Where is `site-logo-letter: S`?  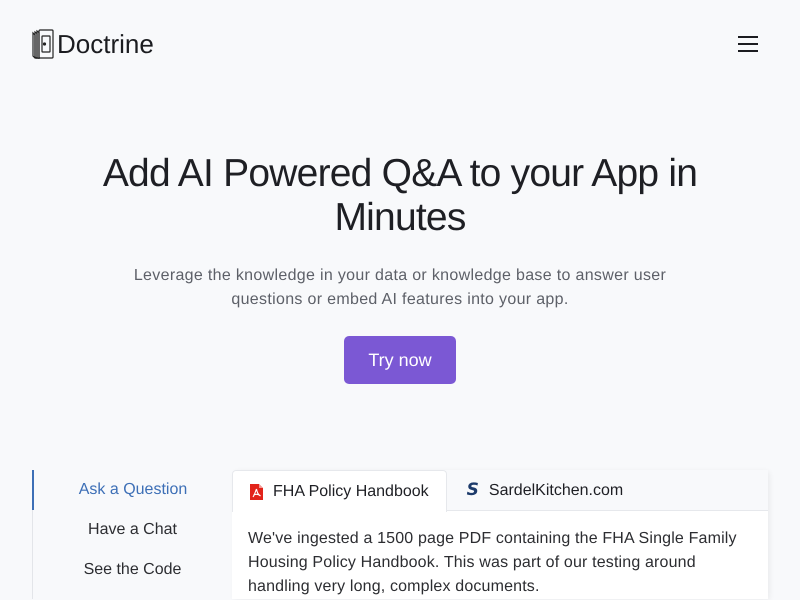 site-logo-letter: S is located at coordinates (472, 490).